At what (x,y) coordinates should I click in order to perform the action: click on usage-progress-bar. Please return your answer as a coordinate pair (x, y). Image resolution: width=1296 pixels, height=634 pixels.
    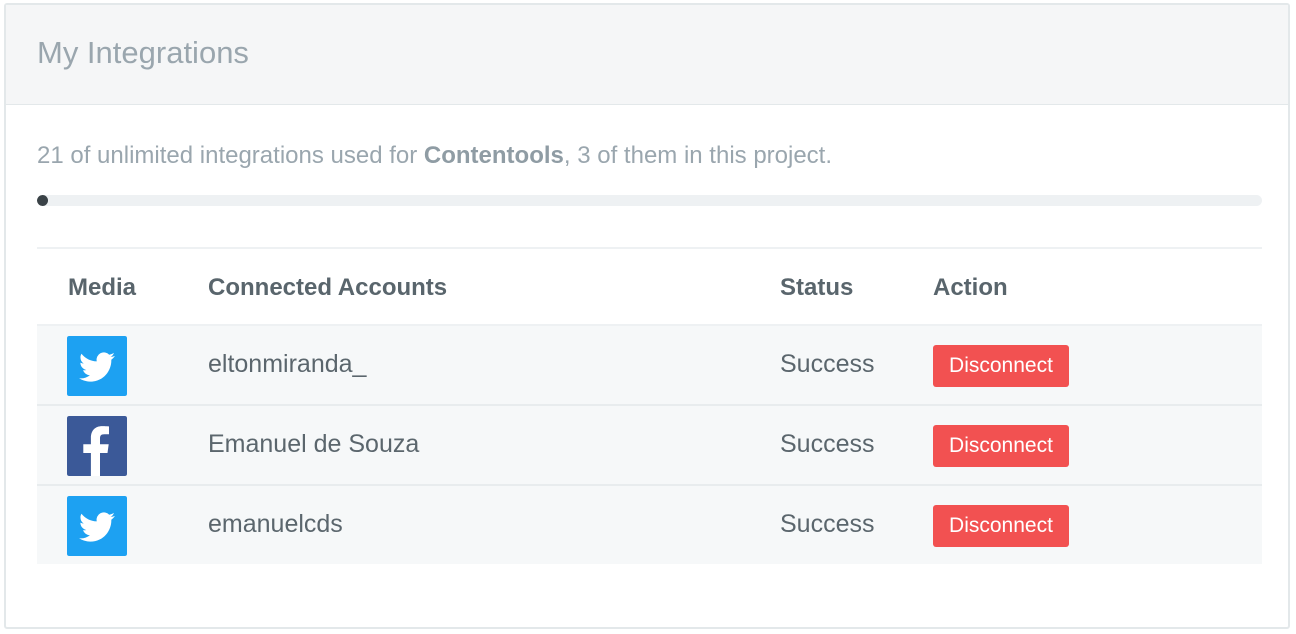
    Looking at the image, I should click on (649, 200).